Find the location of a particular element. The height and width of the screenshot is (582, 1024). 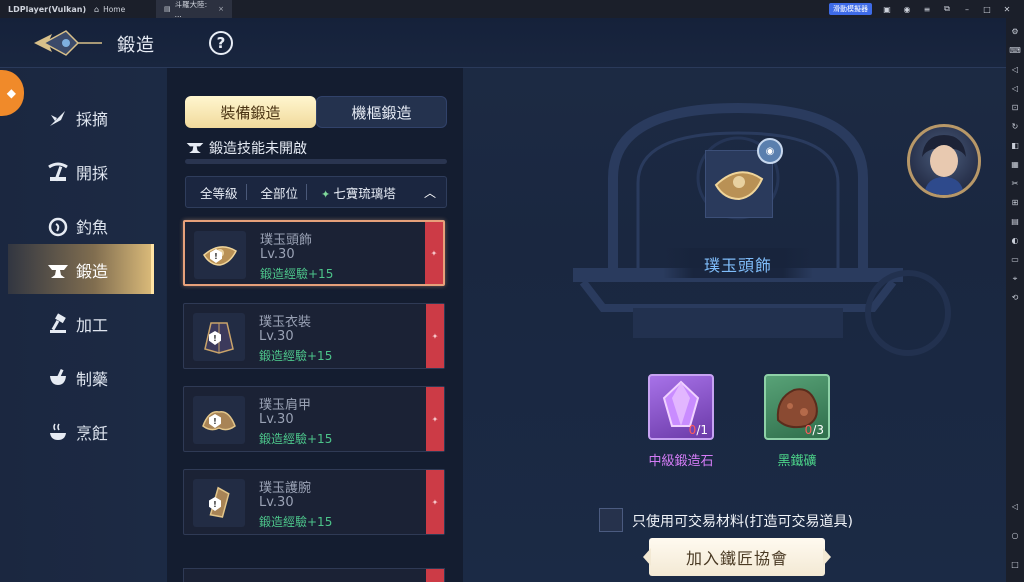

item-level: Lv.30 is located at coordinates (276, 419).